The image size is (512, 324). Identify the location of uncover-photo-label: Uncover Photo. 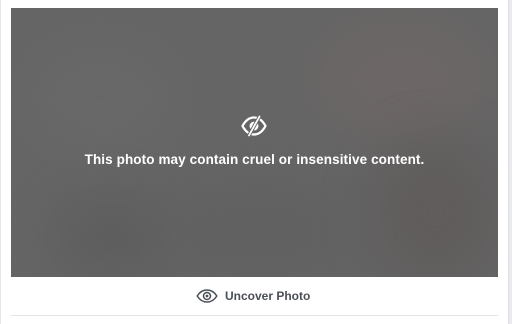
(268, 296).